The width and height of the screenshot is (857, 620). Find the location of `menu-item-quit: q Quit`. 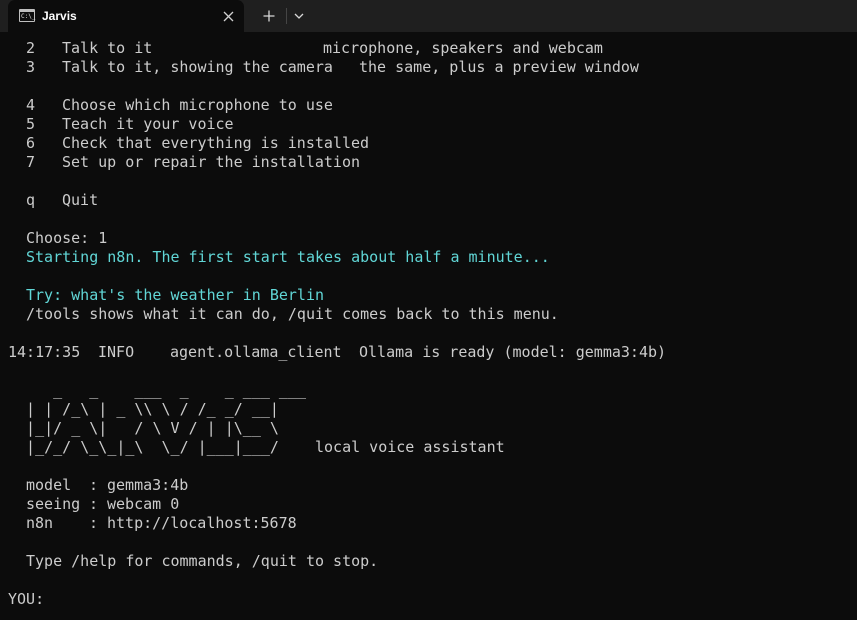

menu-item-quit: q Quit is located at coordinates (53, 200).